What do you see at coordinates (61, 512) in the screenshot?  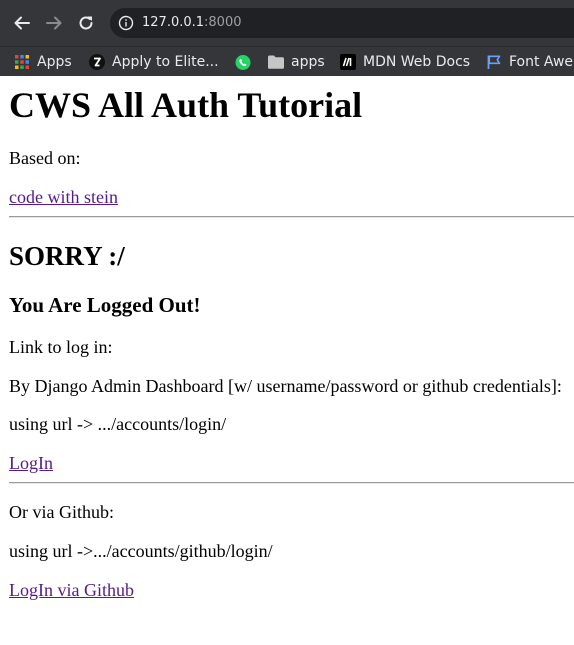 I see `github-intro-text: Or via Github:` at bounding box center [61, 512].